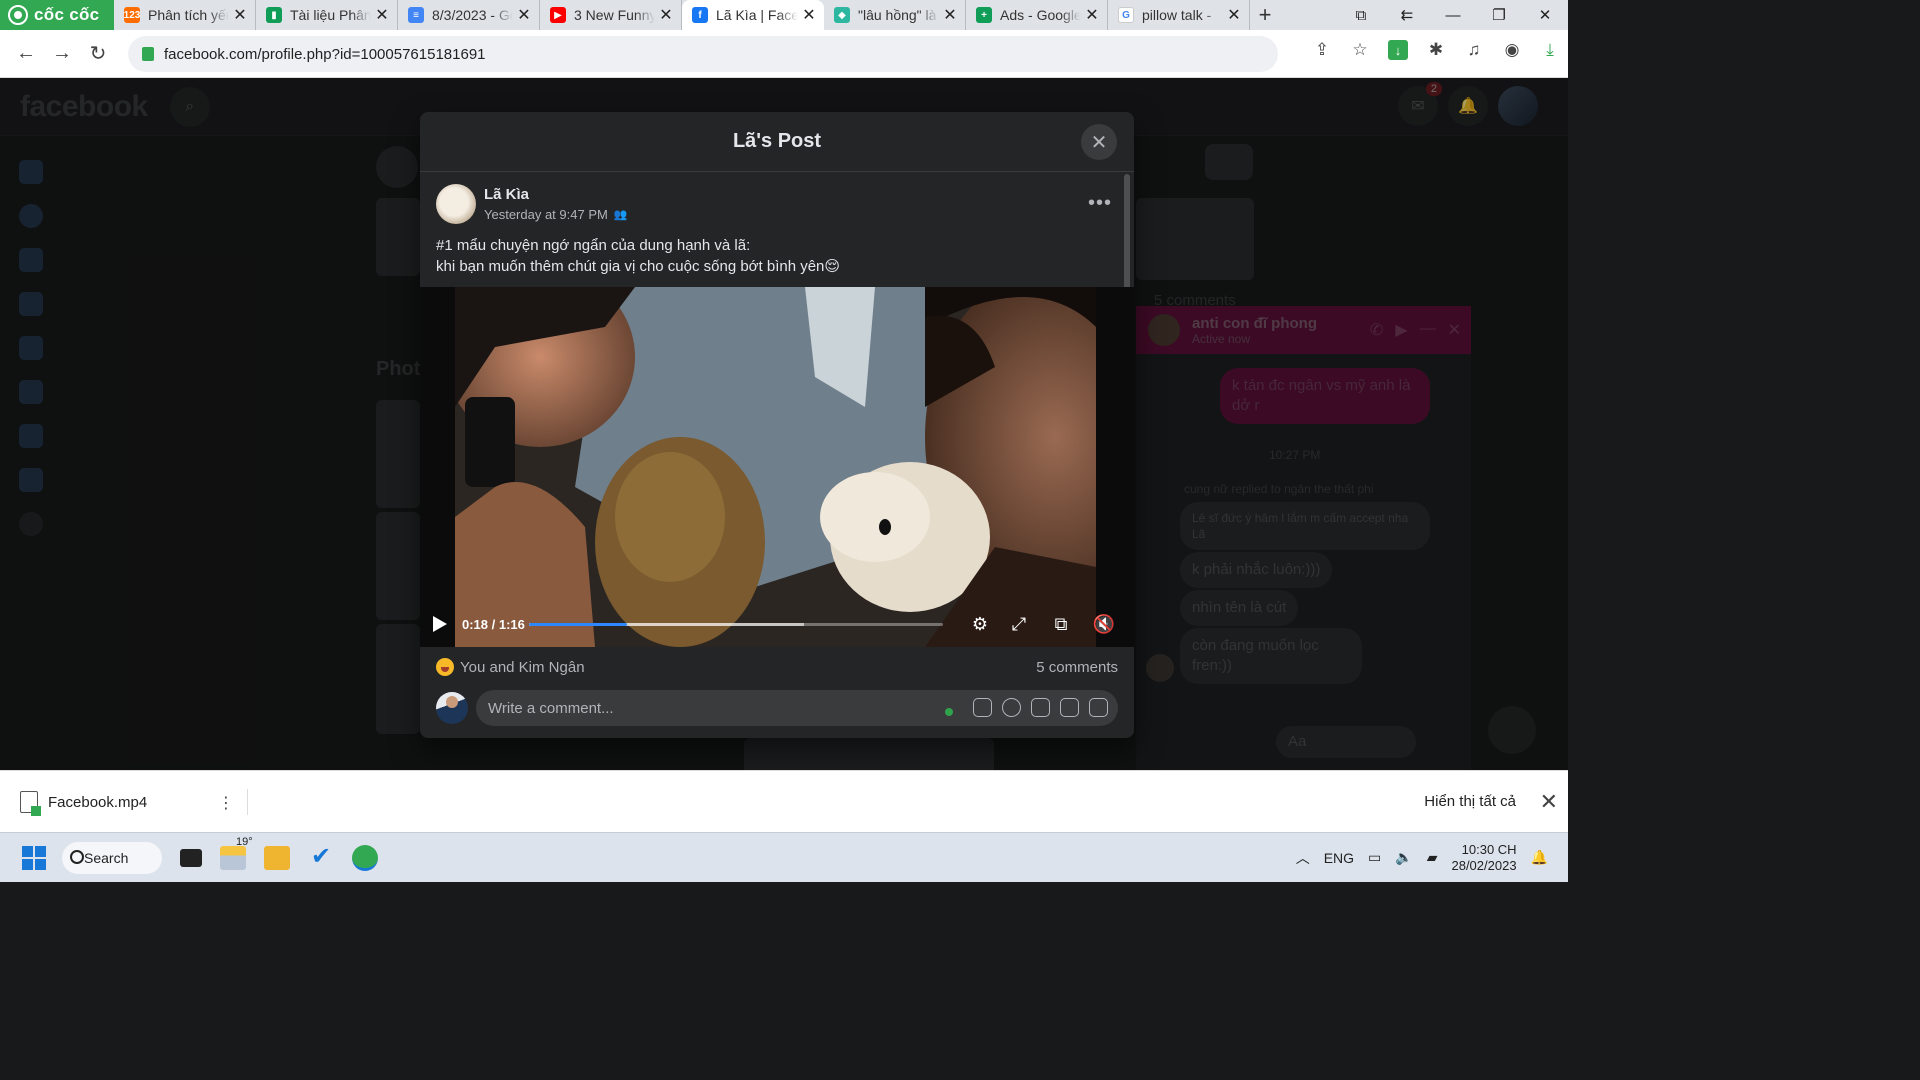  What do you see at coordinates (1453, 15) in the screenshot?
I see `minimize-button: —` at bounding box center [1453, 15].